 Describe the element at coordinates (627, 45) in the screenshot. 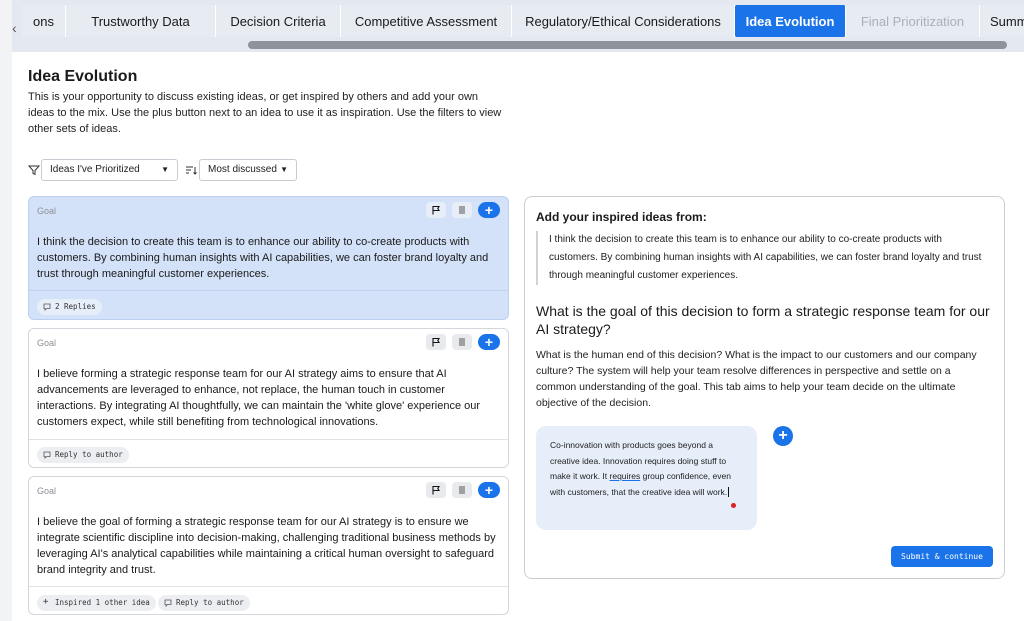

I see `tab-scrollbar-thumb` at that location.